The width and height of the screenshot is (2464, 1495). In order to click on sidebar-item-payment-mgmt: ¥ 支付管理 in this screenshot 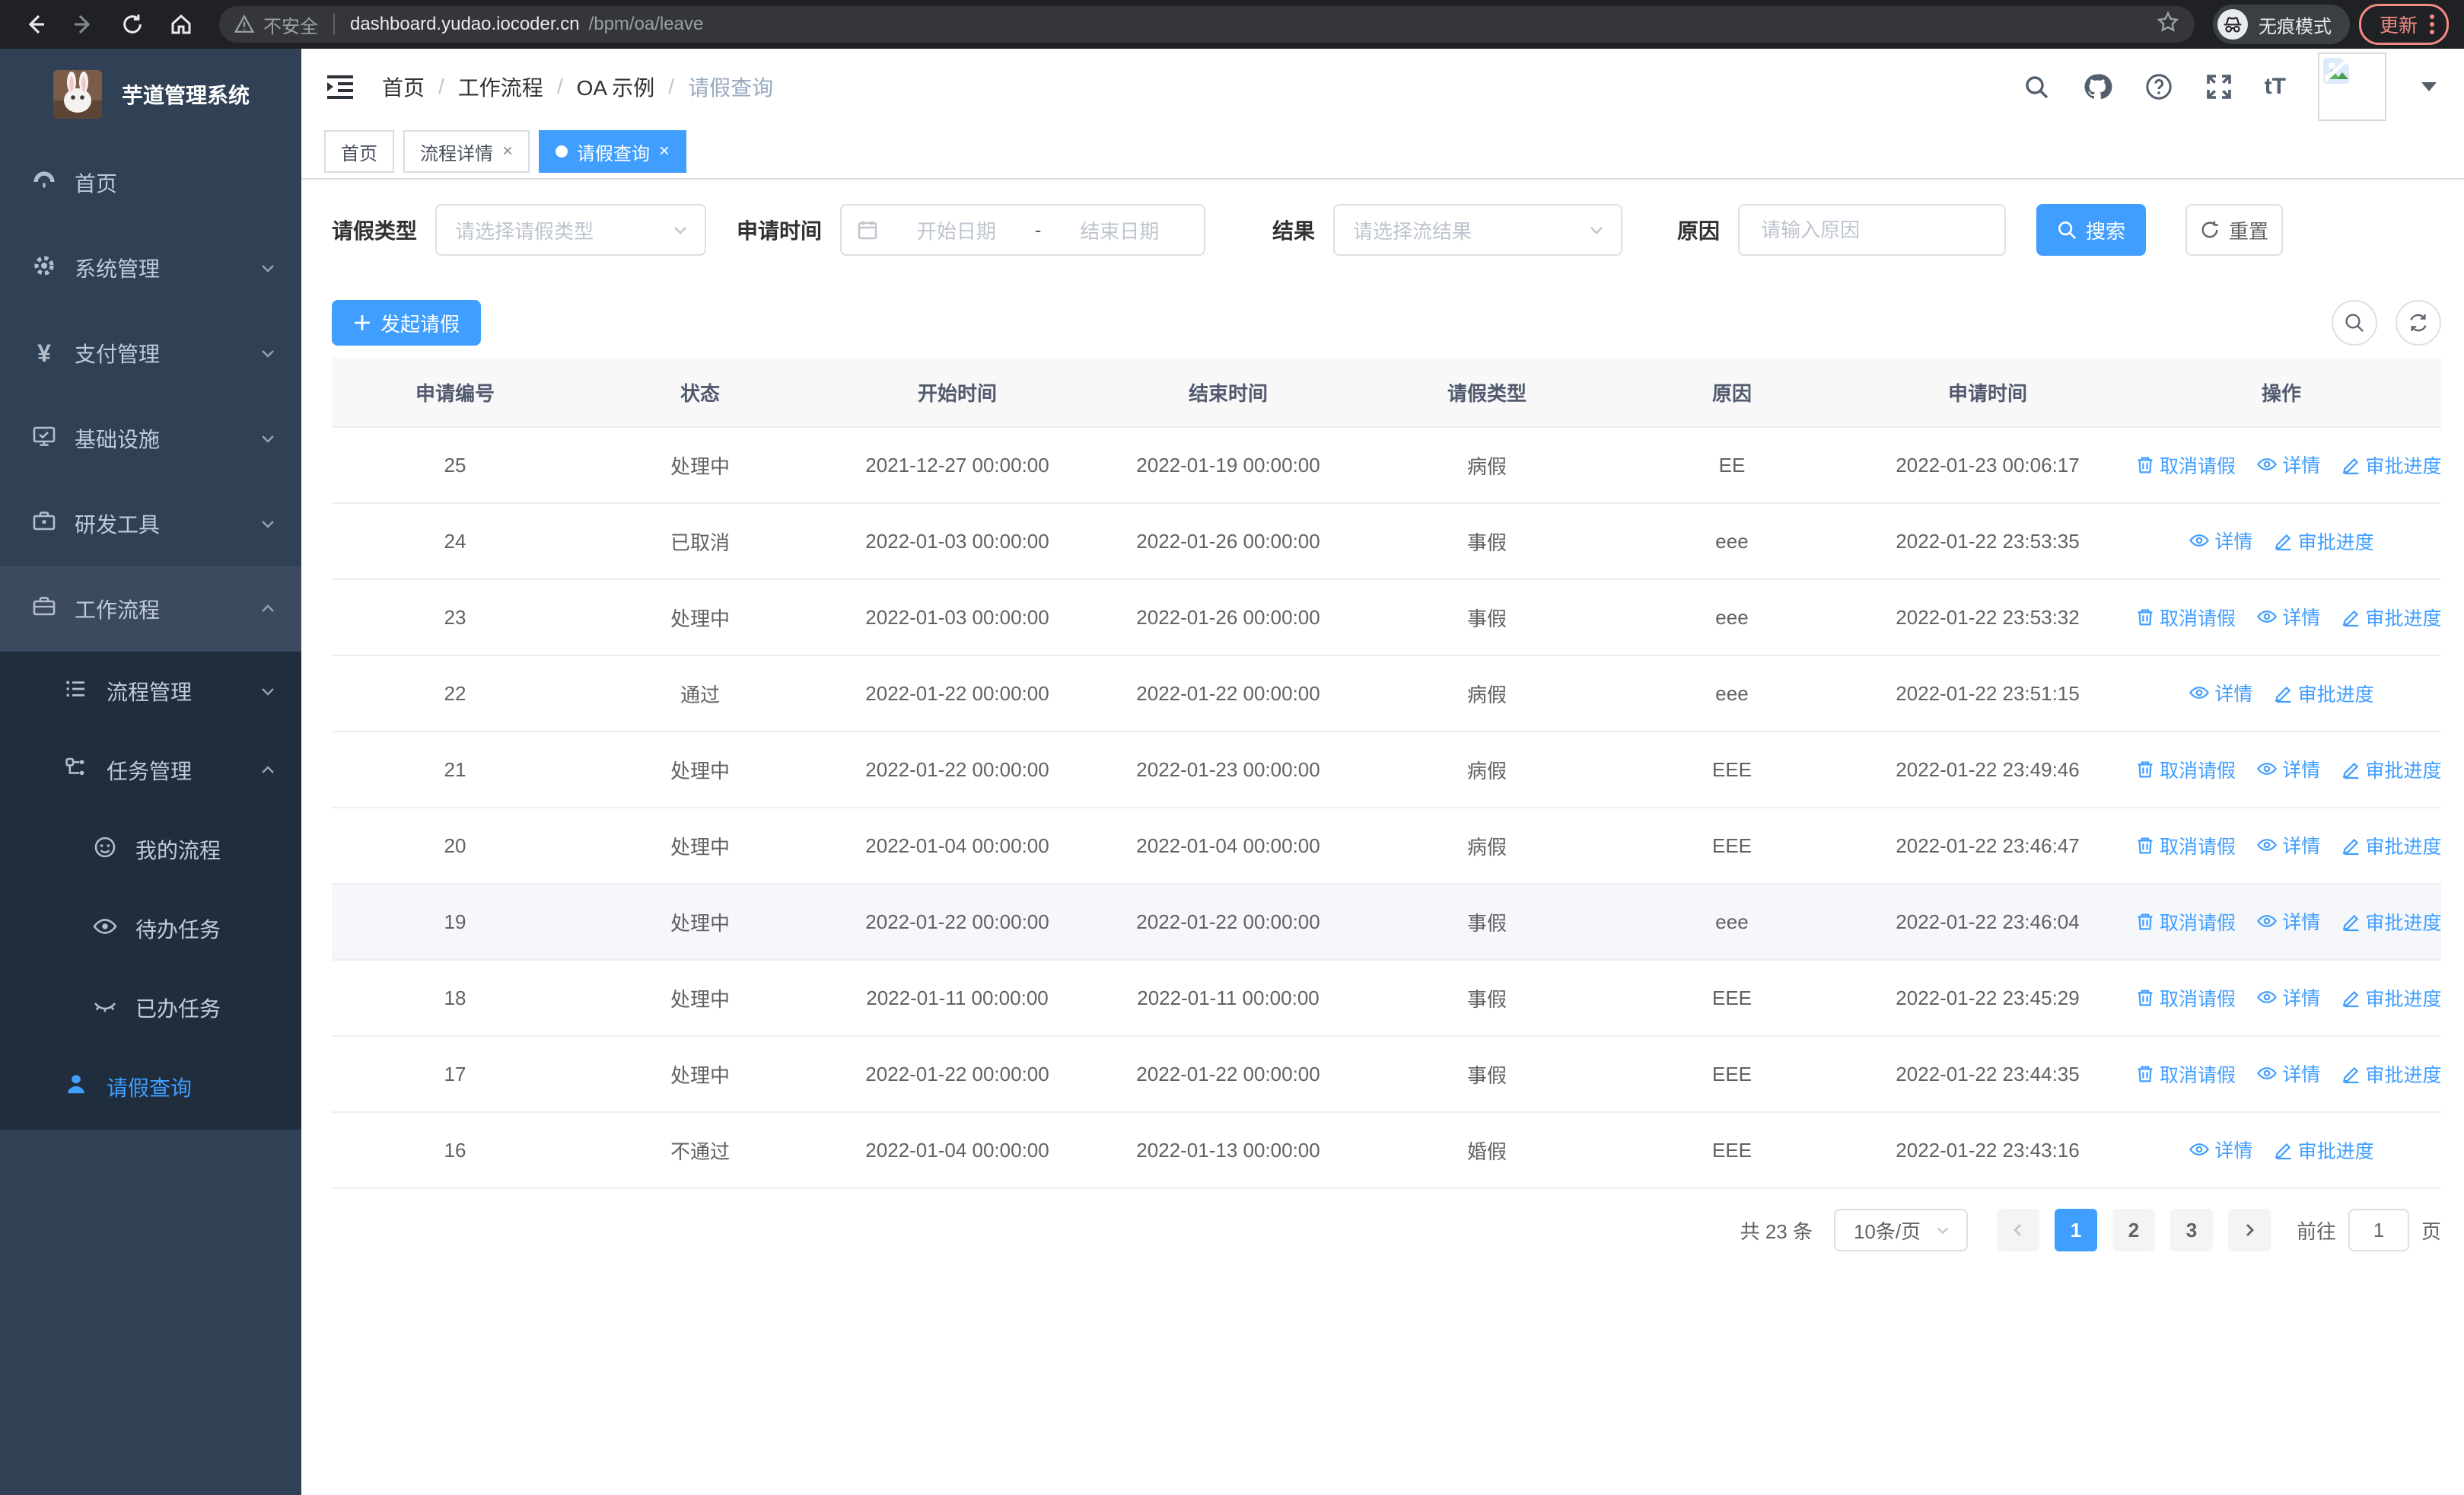, I will do `click(150, 353)`.